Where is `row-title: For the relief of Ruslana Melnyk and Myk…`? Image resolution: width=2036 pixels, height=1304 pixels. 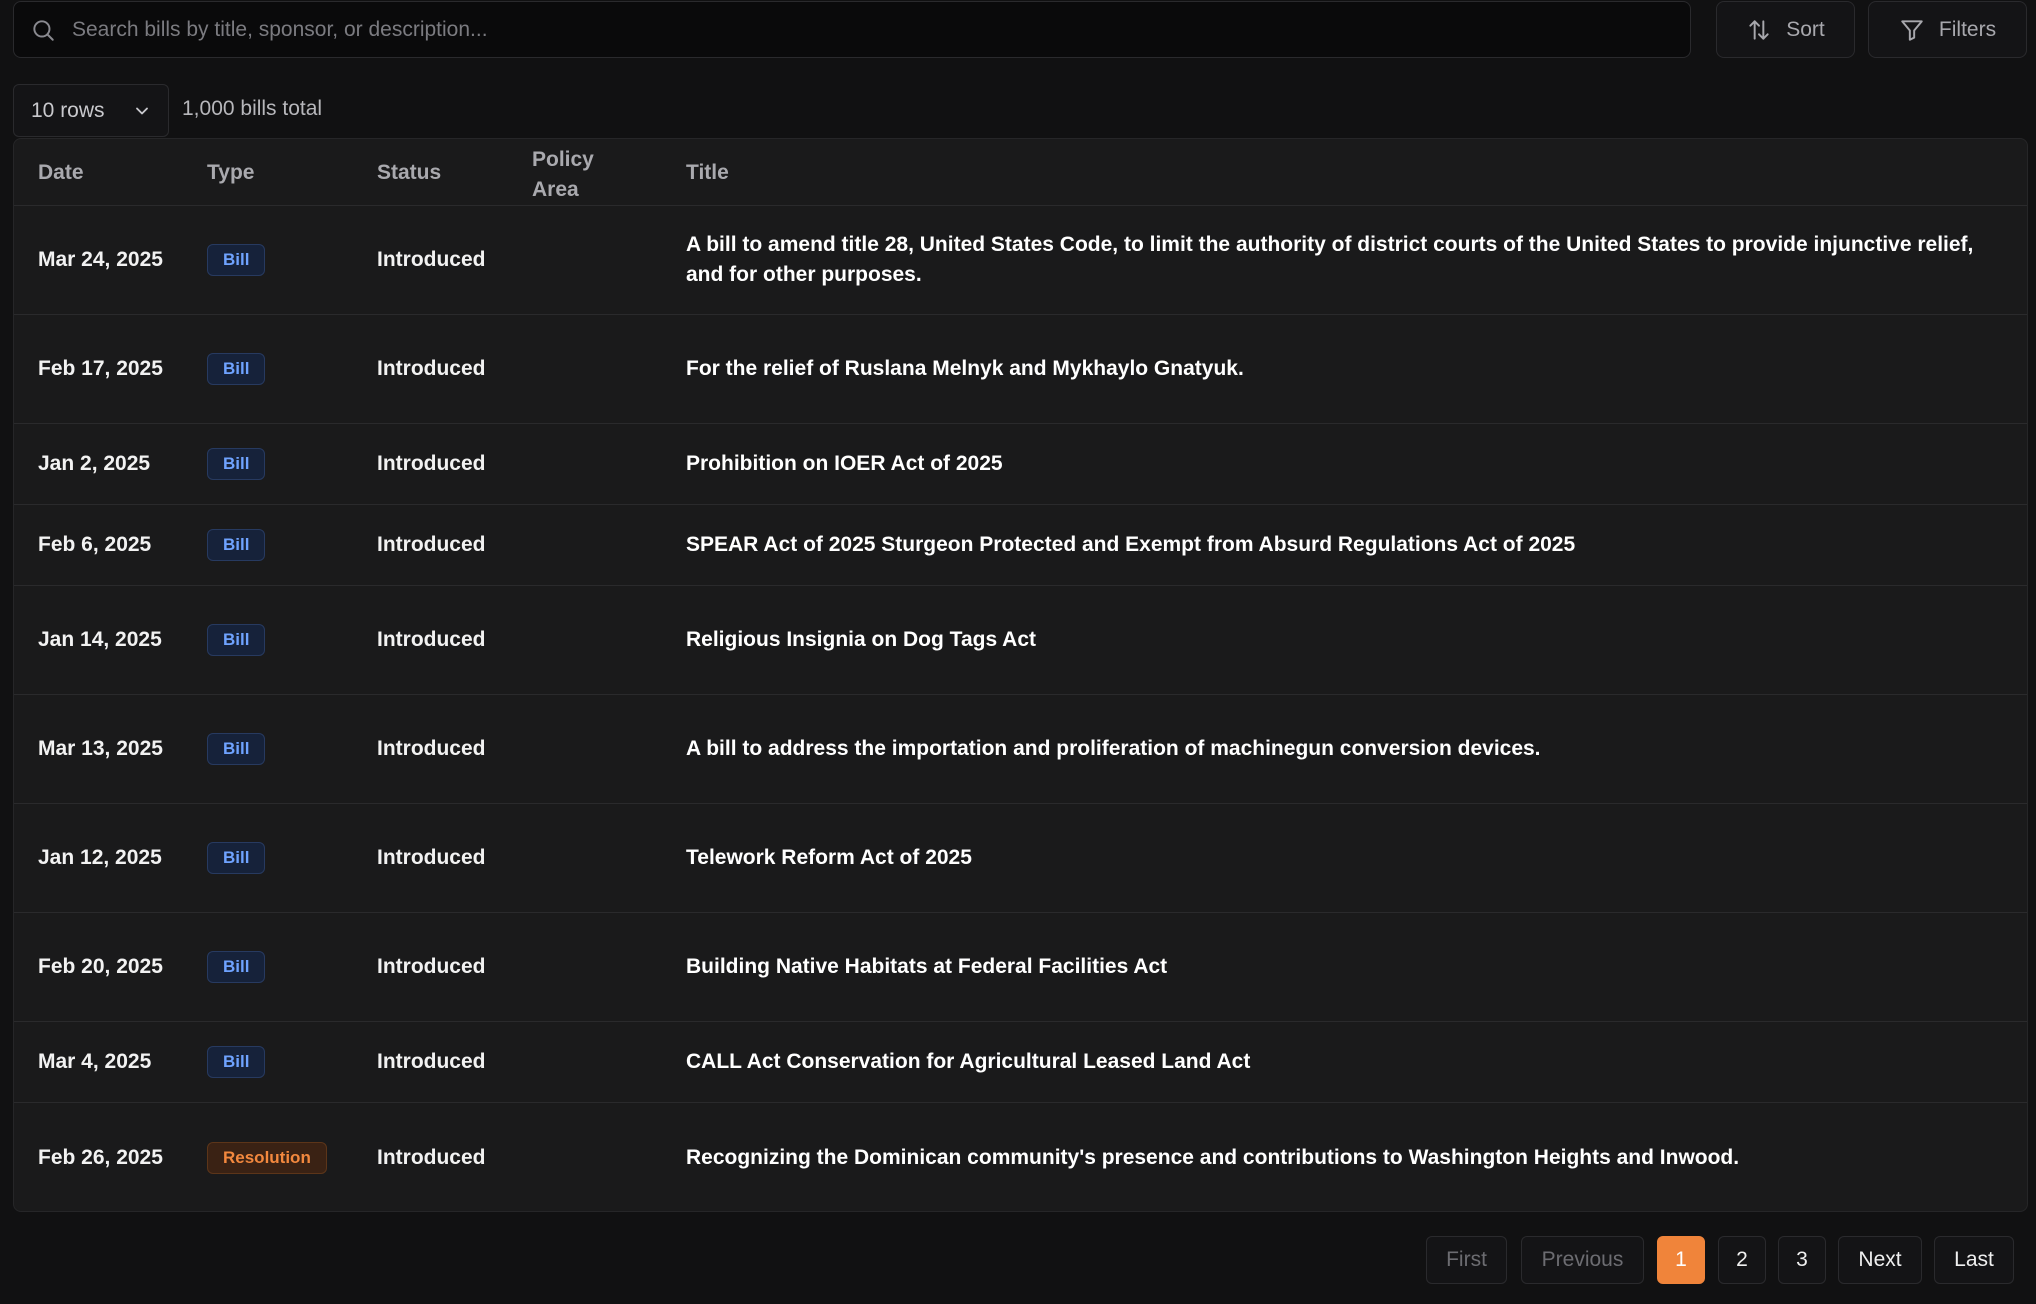
row-title: For the relief of Ruslana Melnyk and Myk… is located at coordinates (1346, 369).